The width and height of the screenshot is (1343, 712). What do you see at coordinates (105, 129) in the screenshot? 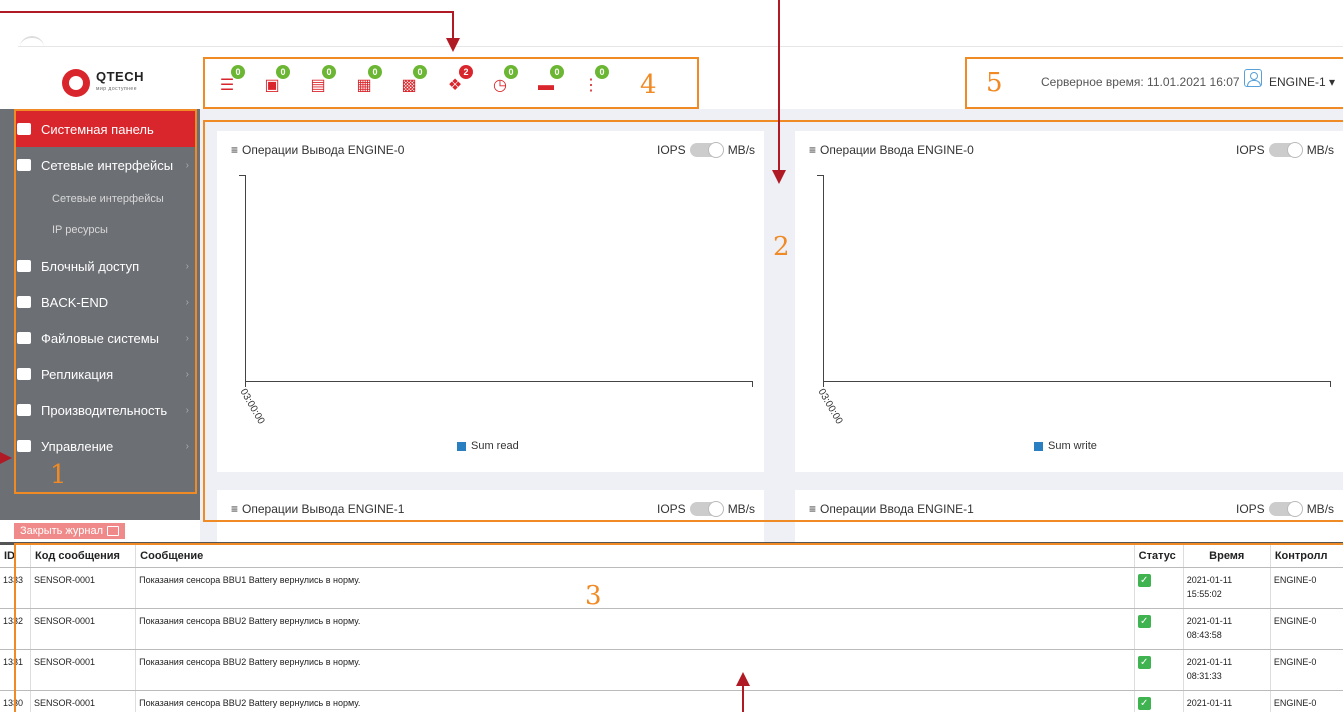
I see `sidebar-item-system-panel: Системная панель` at bounding box center [105, 129].